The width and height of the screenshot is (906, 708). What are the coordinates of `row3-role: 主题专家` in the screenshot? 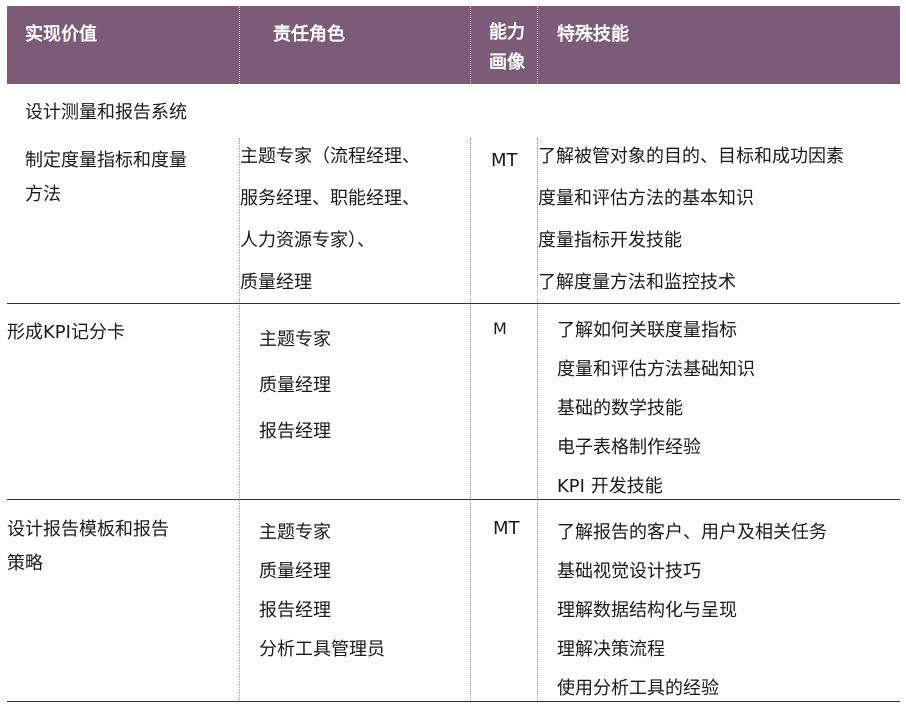 It's located at (295, 532).